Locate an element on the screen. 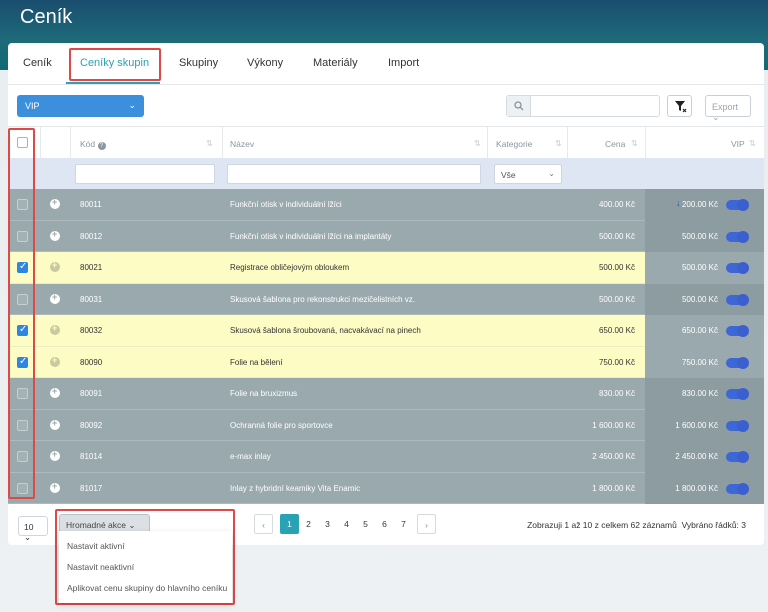 The image size is (768, 612). next-page-button: › is located at coordinates (426, 524).